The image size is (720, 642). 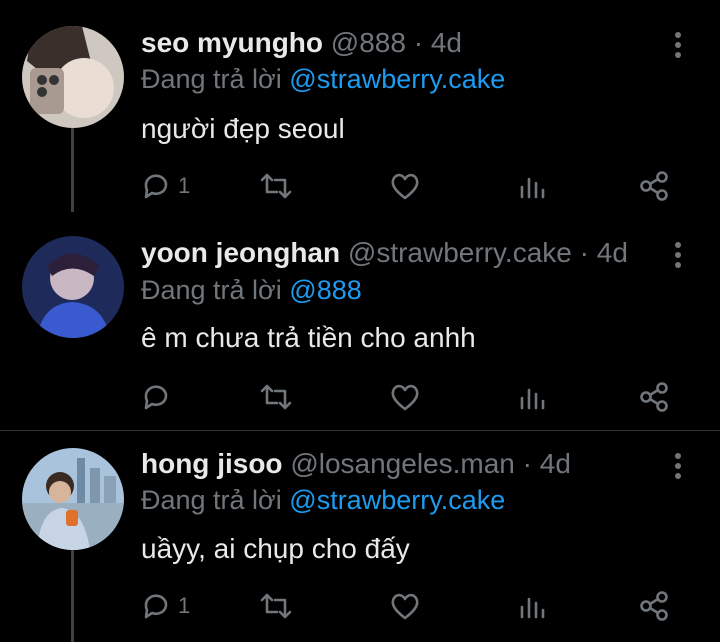 What do you see at coordinates (368, 42) in the screenshot?
I see `user-handle: @888` at bounding box center [368, 42].